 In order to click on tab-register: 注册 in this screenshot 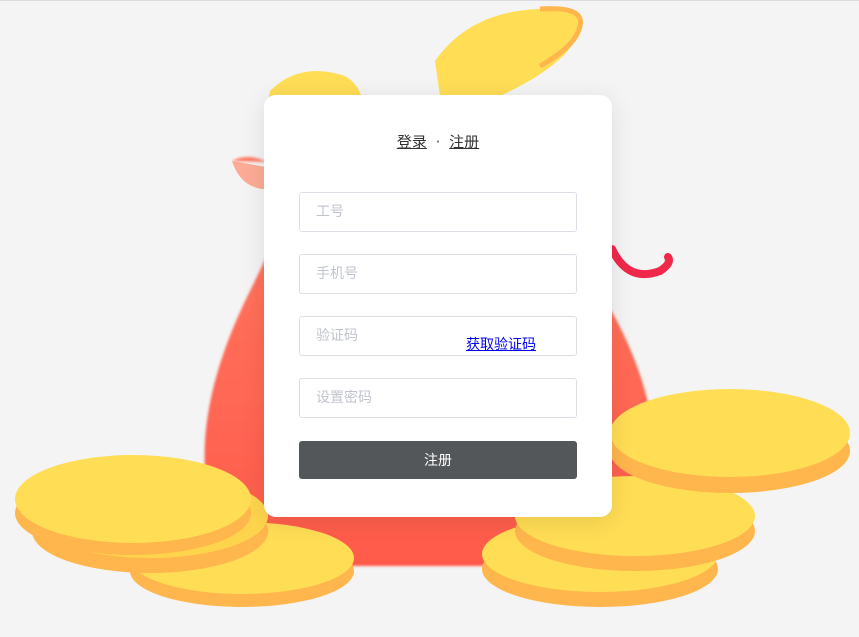, I will do `click(464, 142)`.